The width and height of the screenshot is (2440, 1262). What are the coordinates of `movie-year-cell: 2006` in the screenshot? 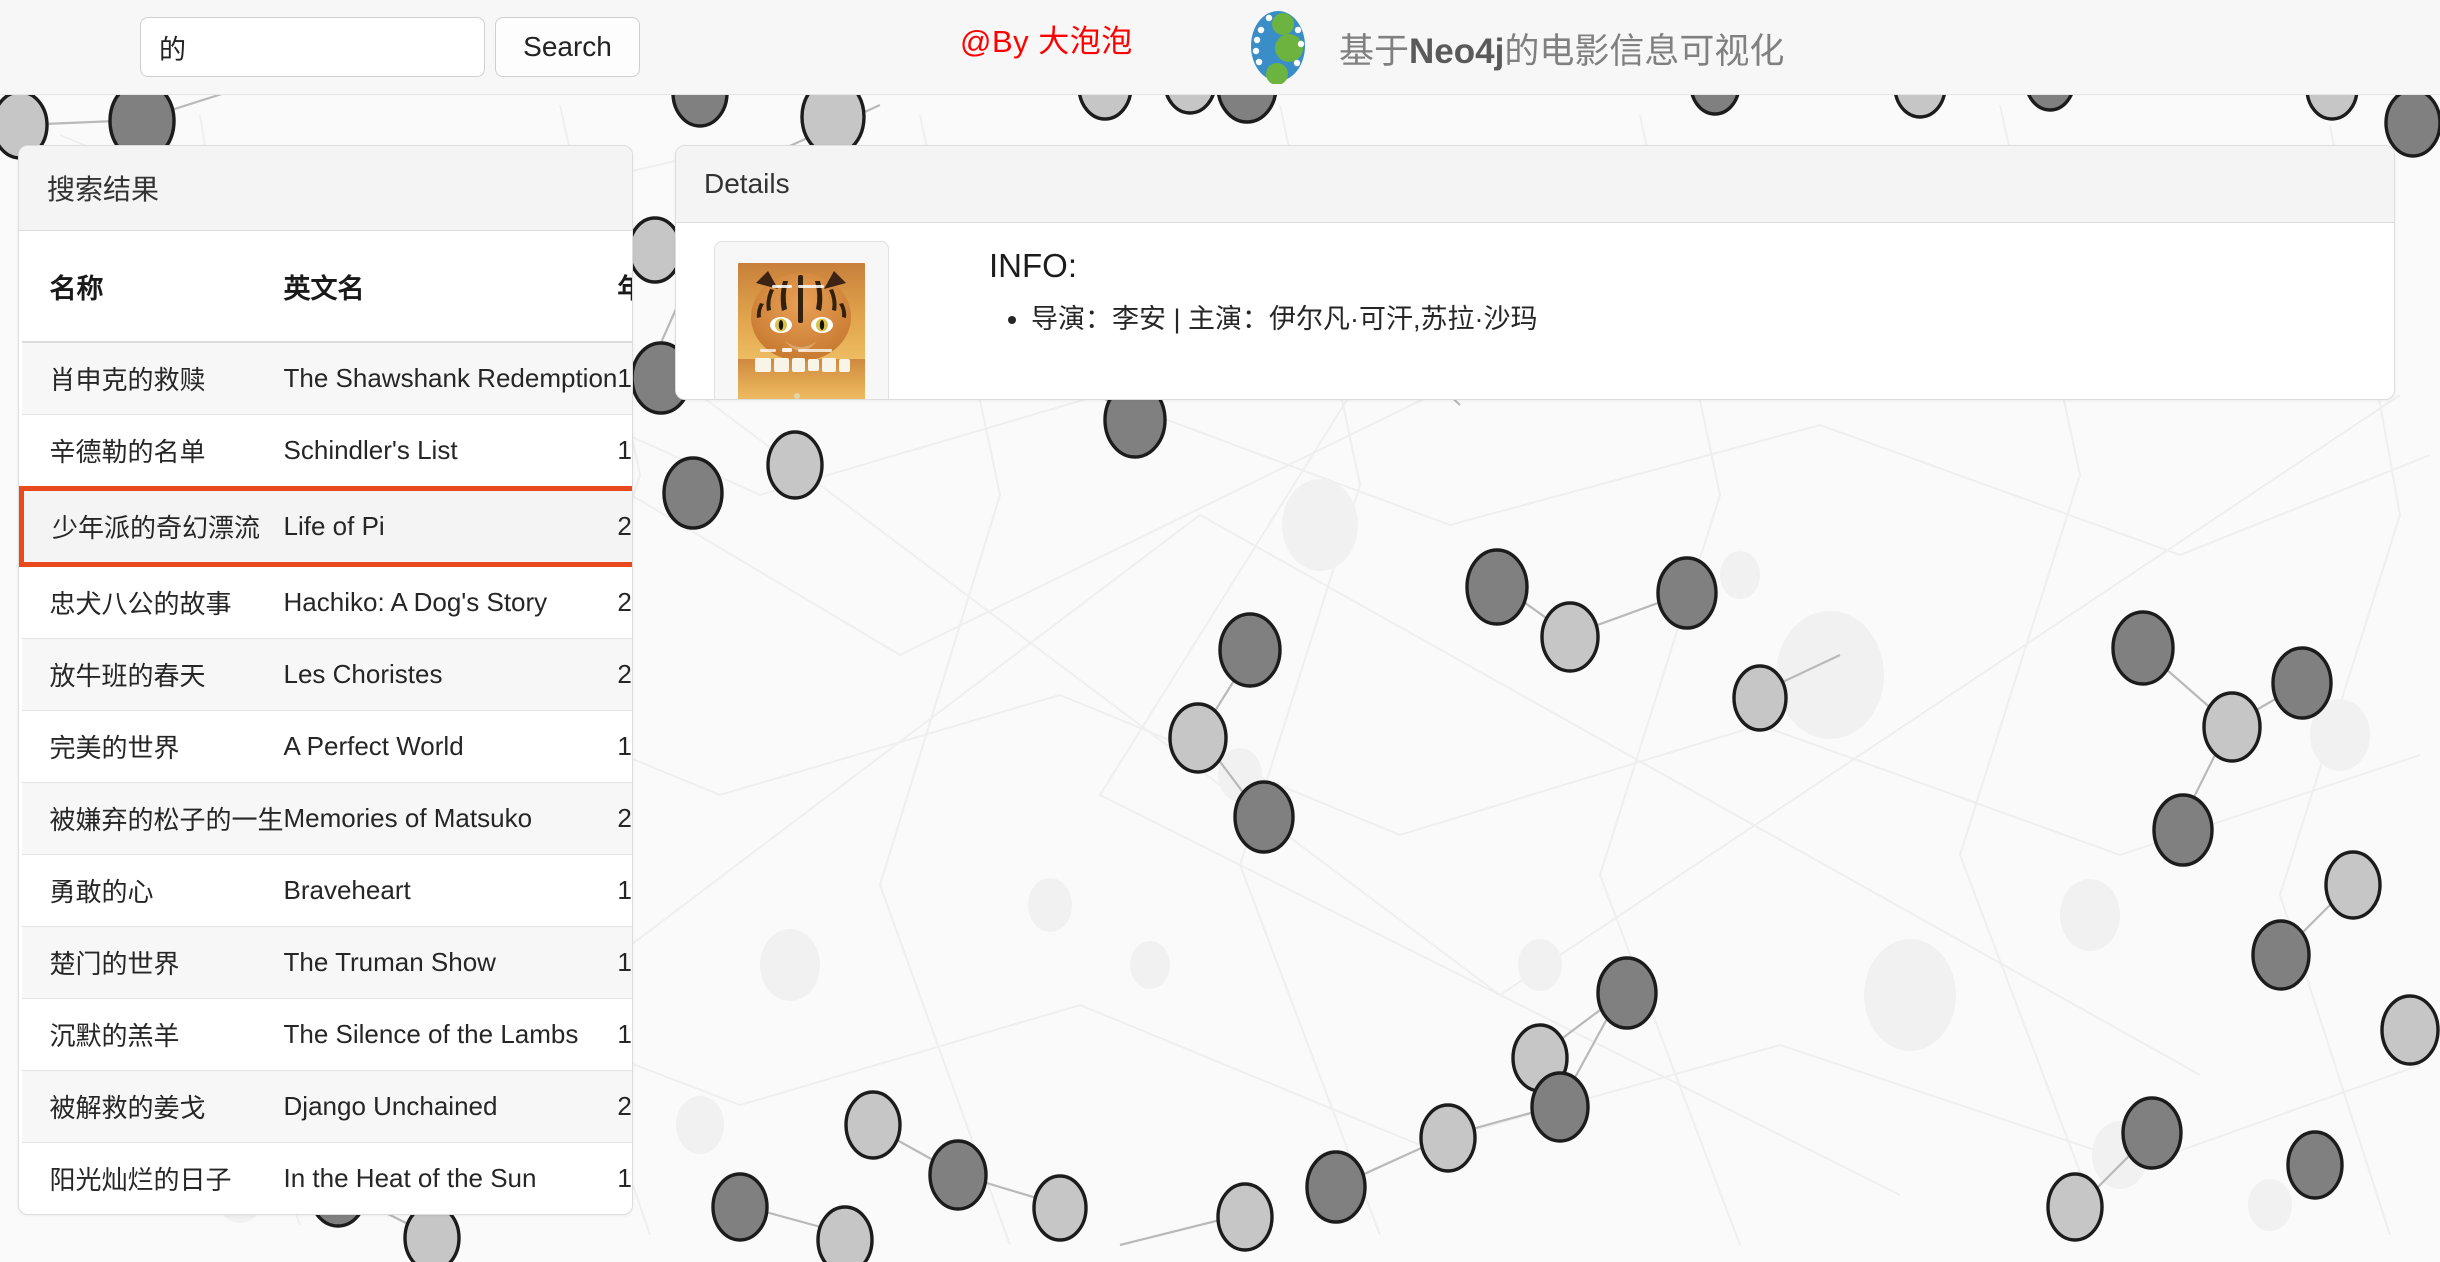 It's located at (624, 818).